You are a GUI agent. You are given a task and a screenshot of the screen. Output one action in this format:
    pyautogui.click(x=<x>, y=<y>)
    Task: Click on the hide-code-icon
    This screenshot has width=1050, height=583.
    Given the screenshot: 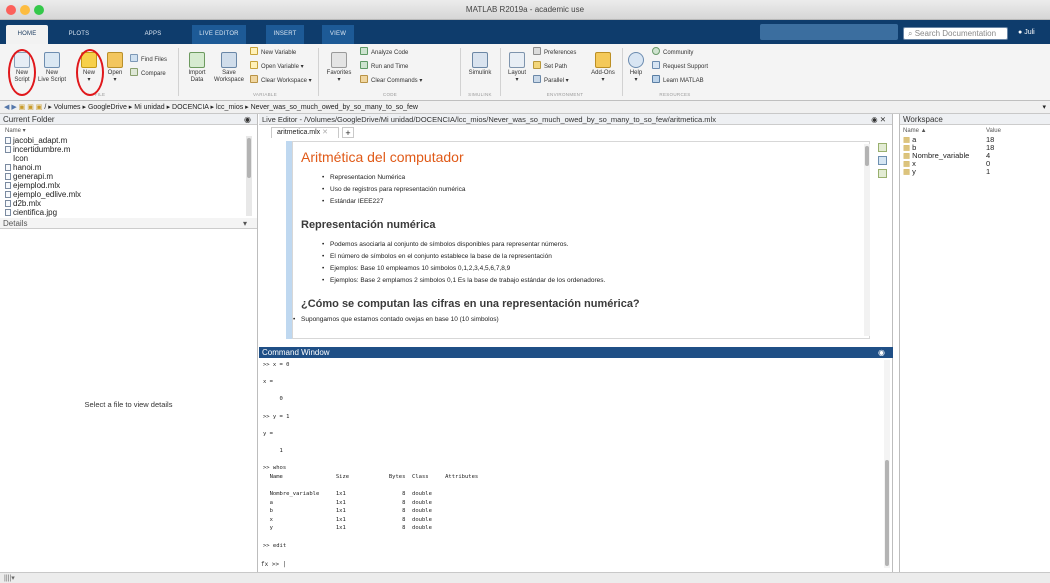 What is the action you would take?
    pyautogui.click(x=882, y=173)
    